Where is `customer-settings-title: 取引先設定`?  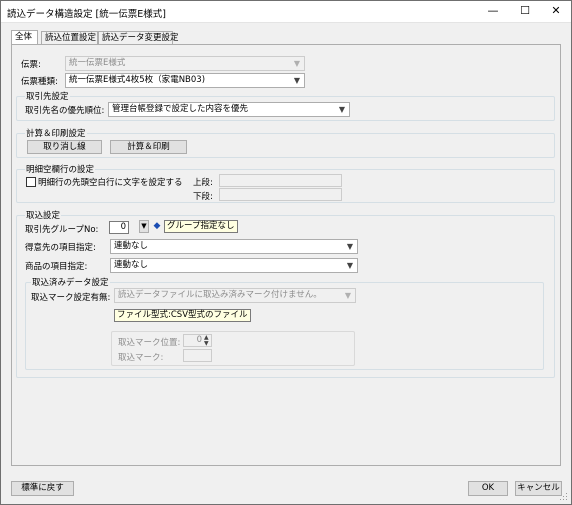
customer-settings-title: 取引先設定 is located at coordinates (47, 96).